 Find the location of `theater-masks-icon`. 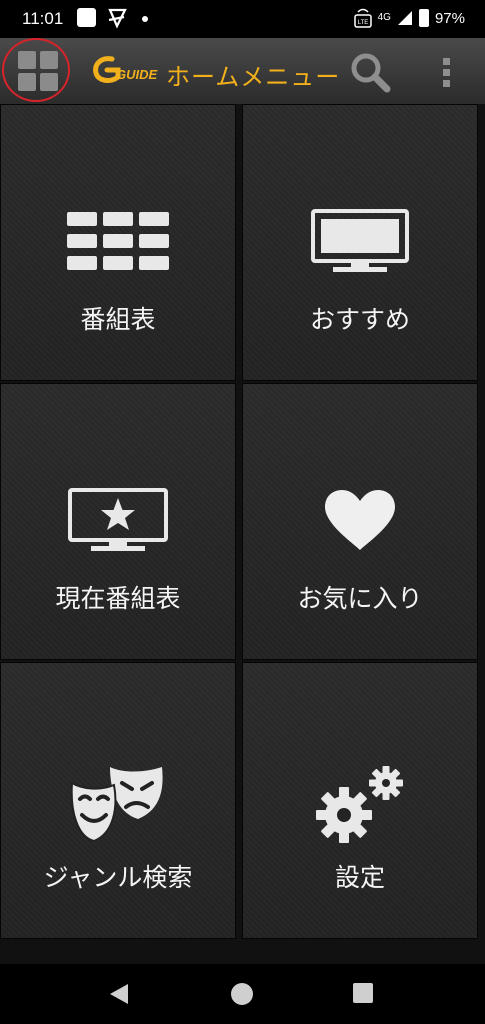

theater-masks-icon is located at coordinates (116, 805).